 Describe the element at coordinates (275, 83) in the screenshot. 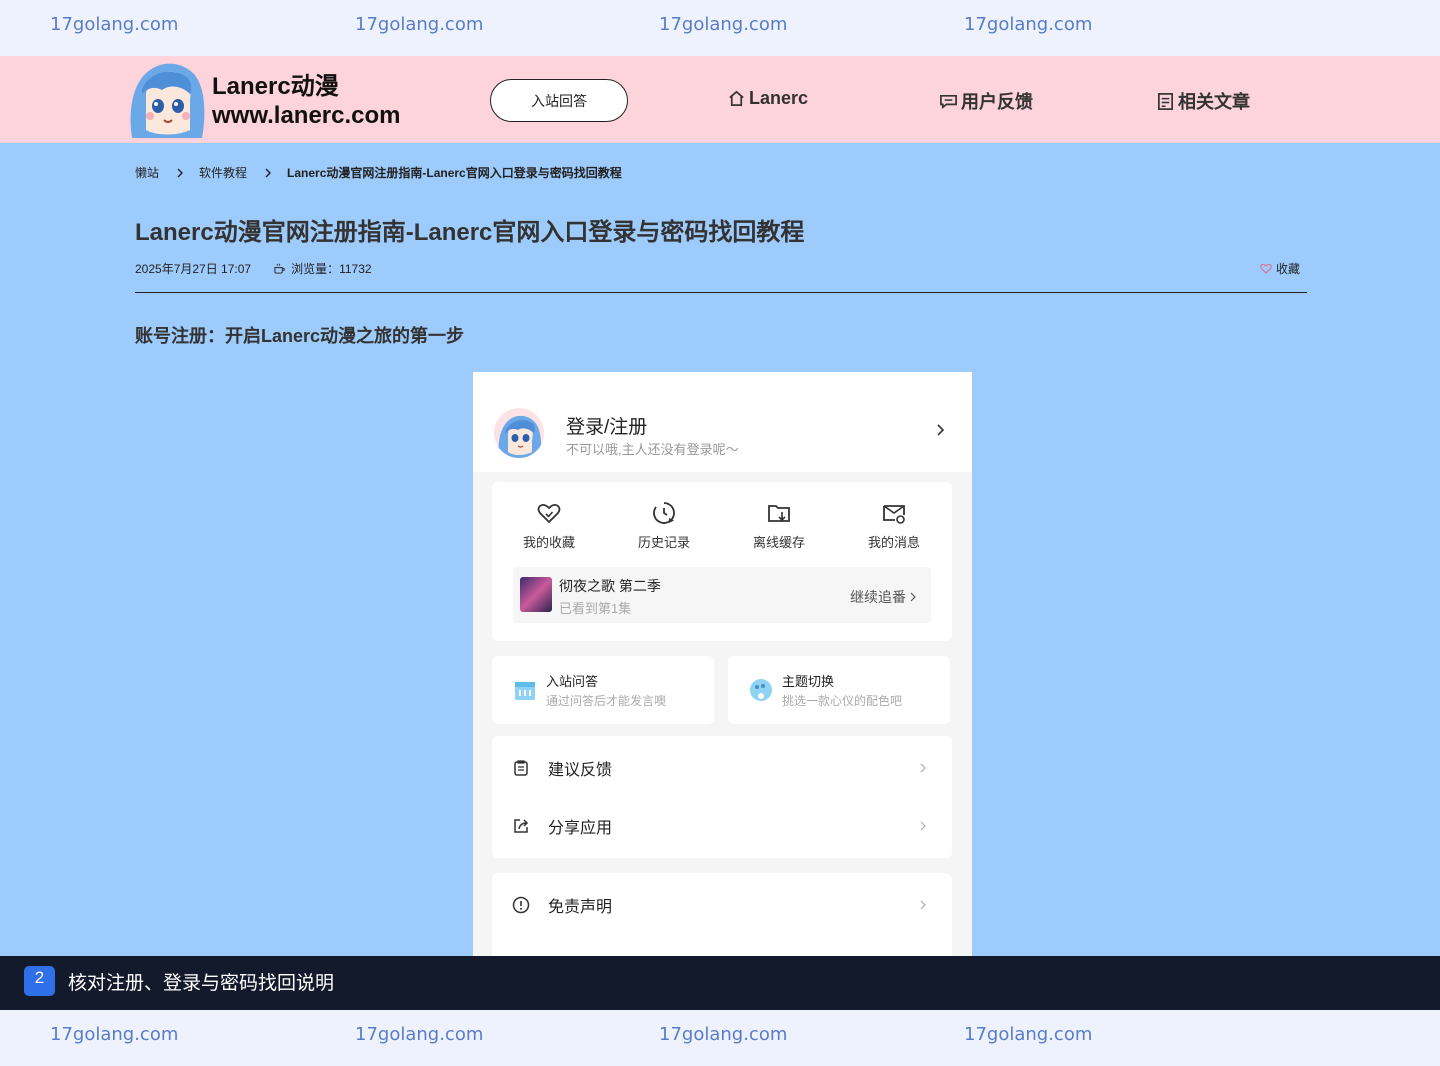

I see `logo-name: Lanerc动漫` at that location.